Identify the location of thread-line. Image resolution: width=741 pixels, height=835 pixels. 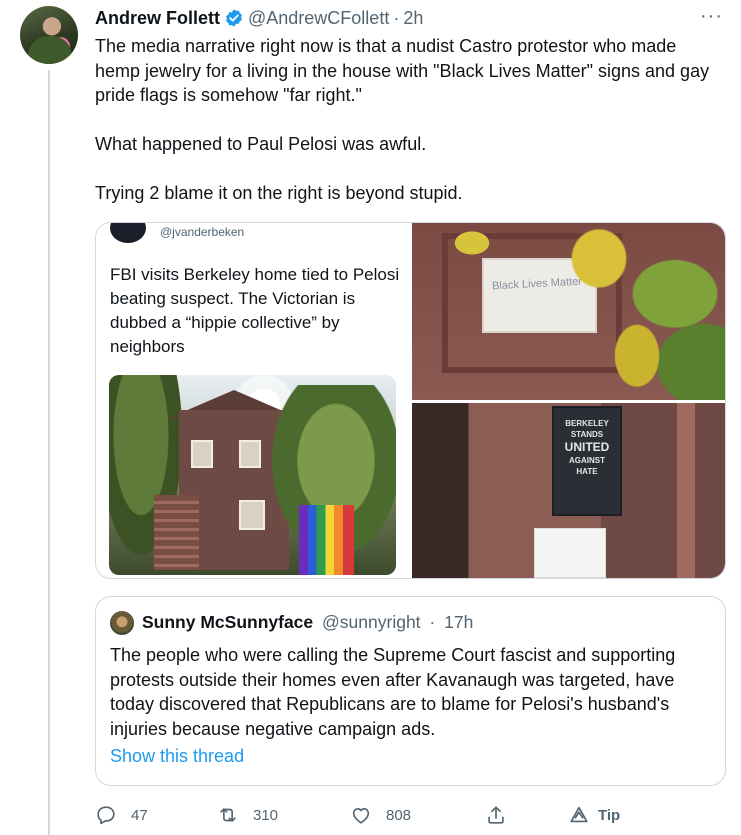
(49, 452).